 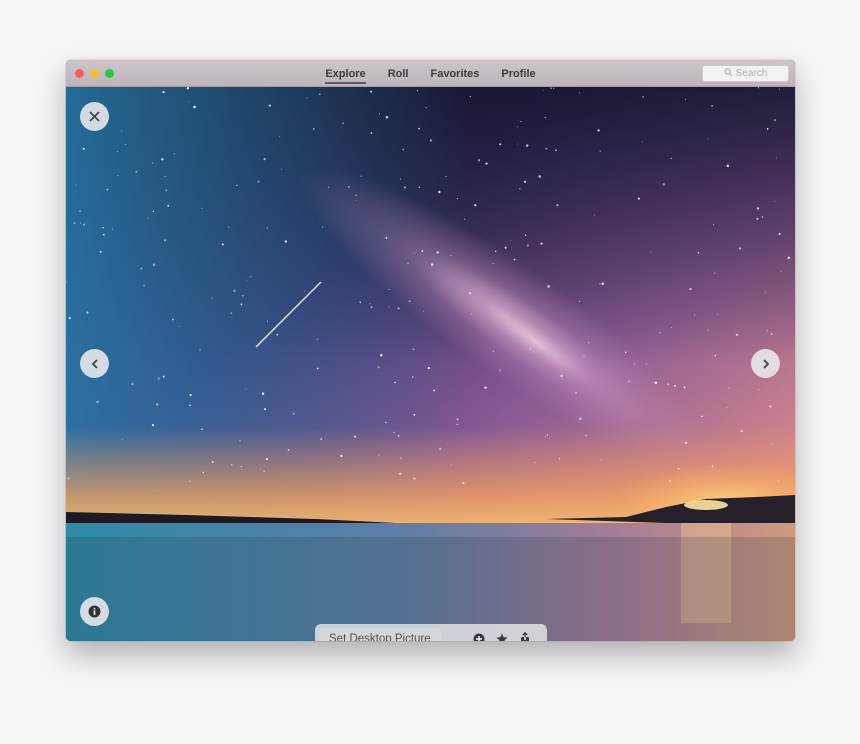 I want to click on photo-toolbar: Set Desktop Picture, so click(x=431, y=632).